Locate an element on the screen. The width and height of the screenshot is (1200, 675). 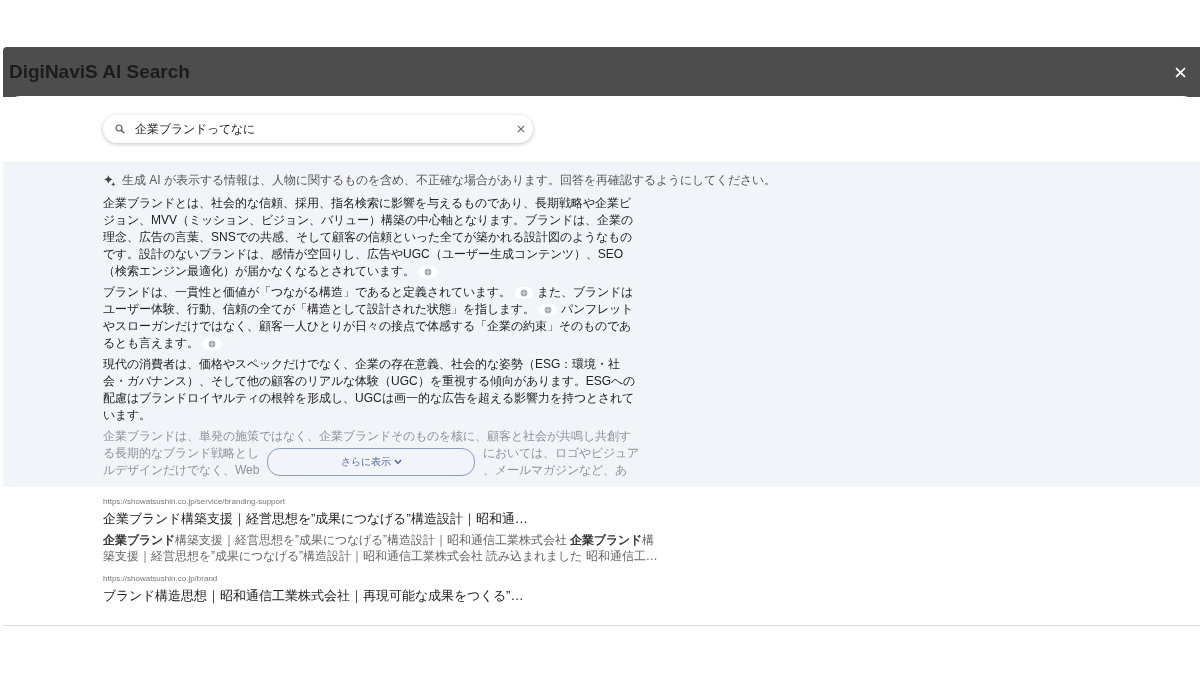
search-field: 企業ブランドってなに is located at coordinates (321, 129).